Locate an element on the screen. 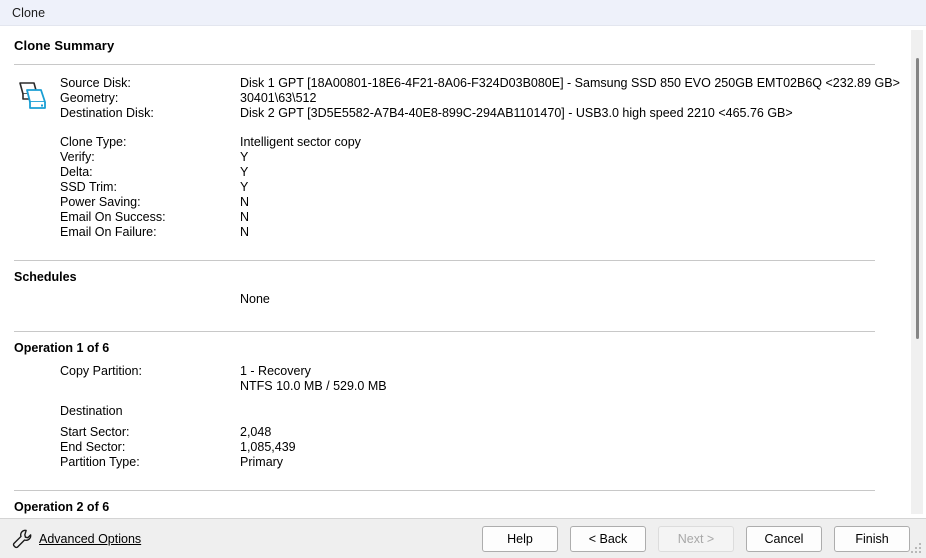 This screenshot has width=926, height=558. summary-row: Geometry: 30401\63\512 is located at coordinates (454, 97).